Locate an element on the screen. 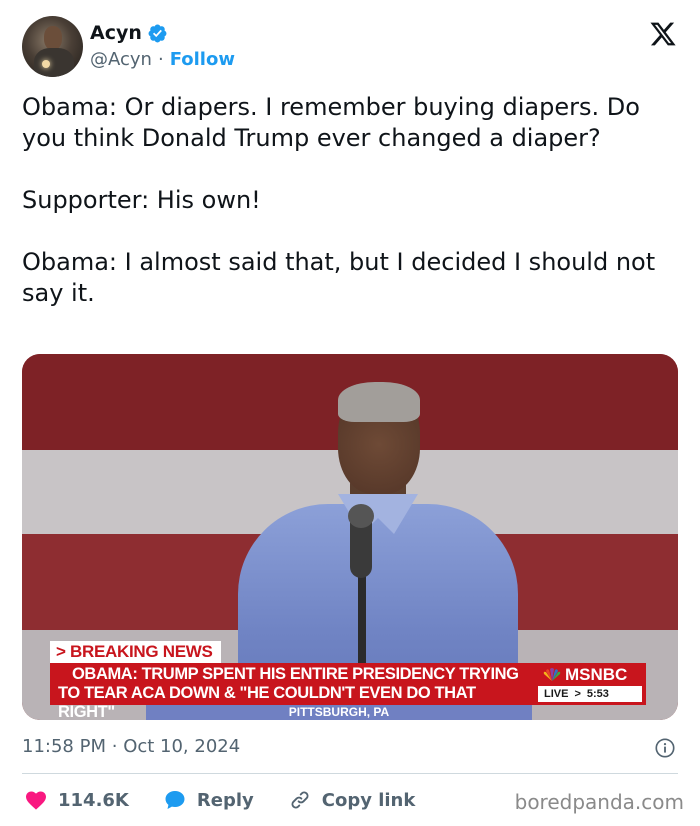  avatar-light is located at coordinates (46, 64).